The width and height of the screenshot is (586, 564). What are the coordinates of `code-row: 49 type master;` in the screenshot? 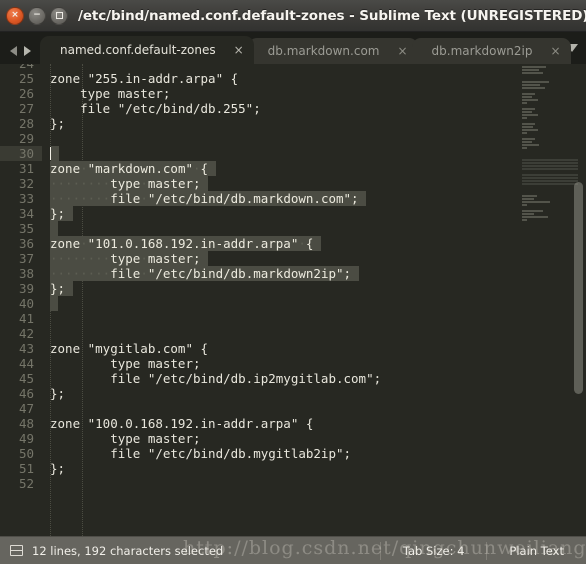 It's located at (260, 438).